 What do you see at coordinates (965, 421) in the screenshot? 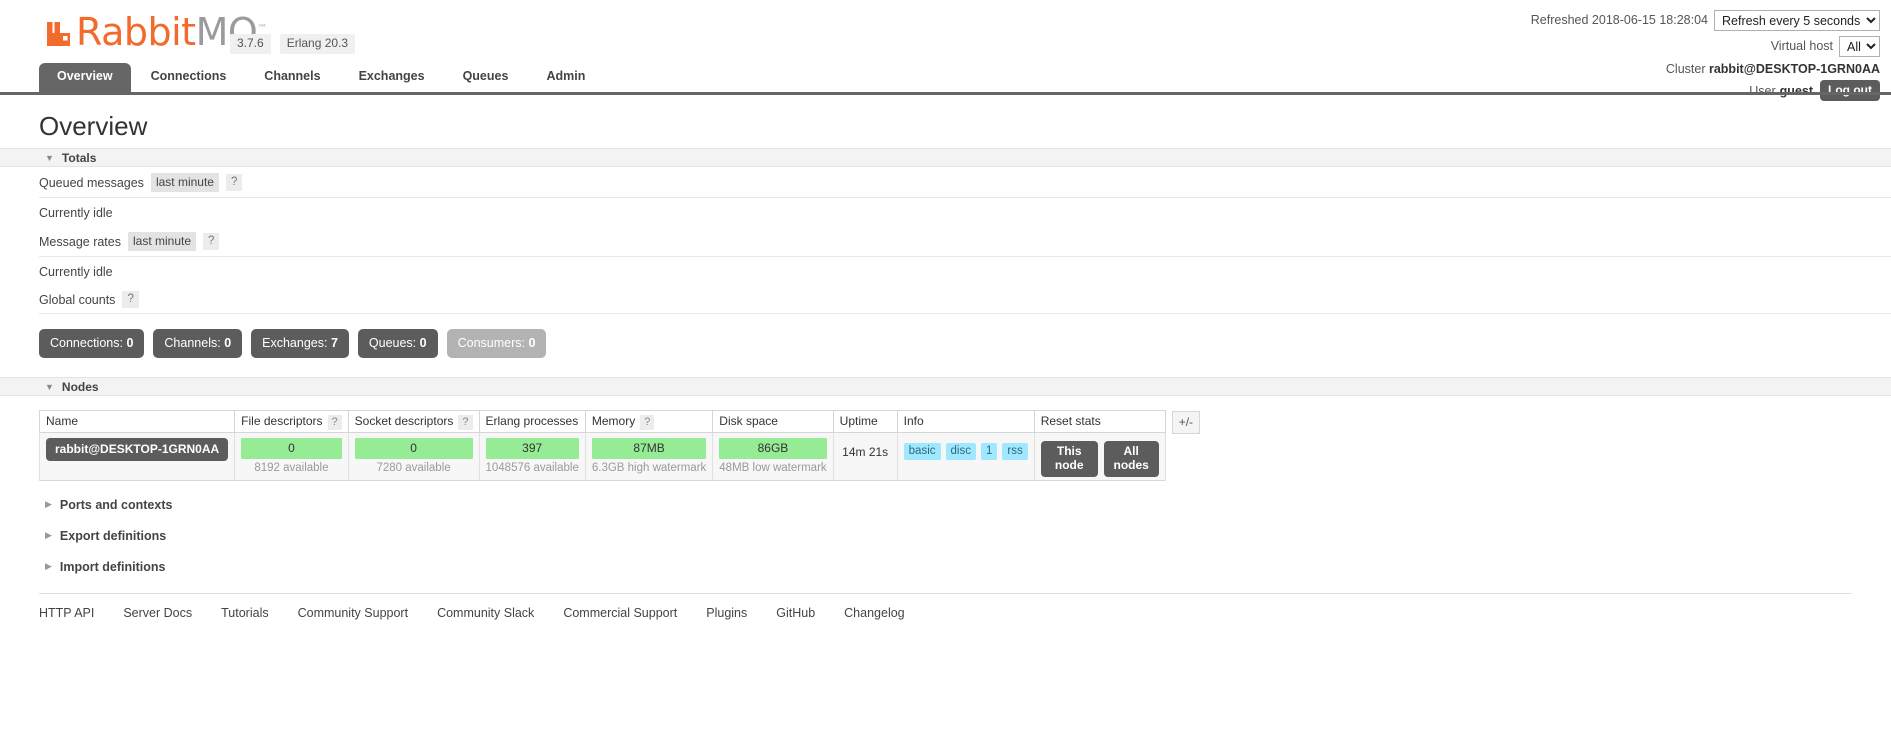
I see `col-info: Info` at bounding box center [965, 421].